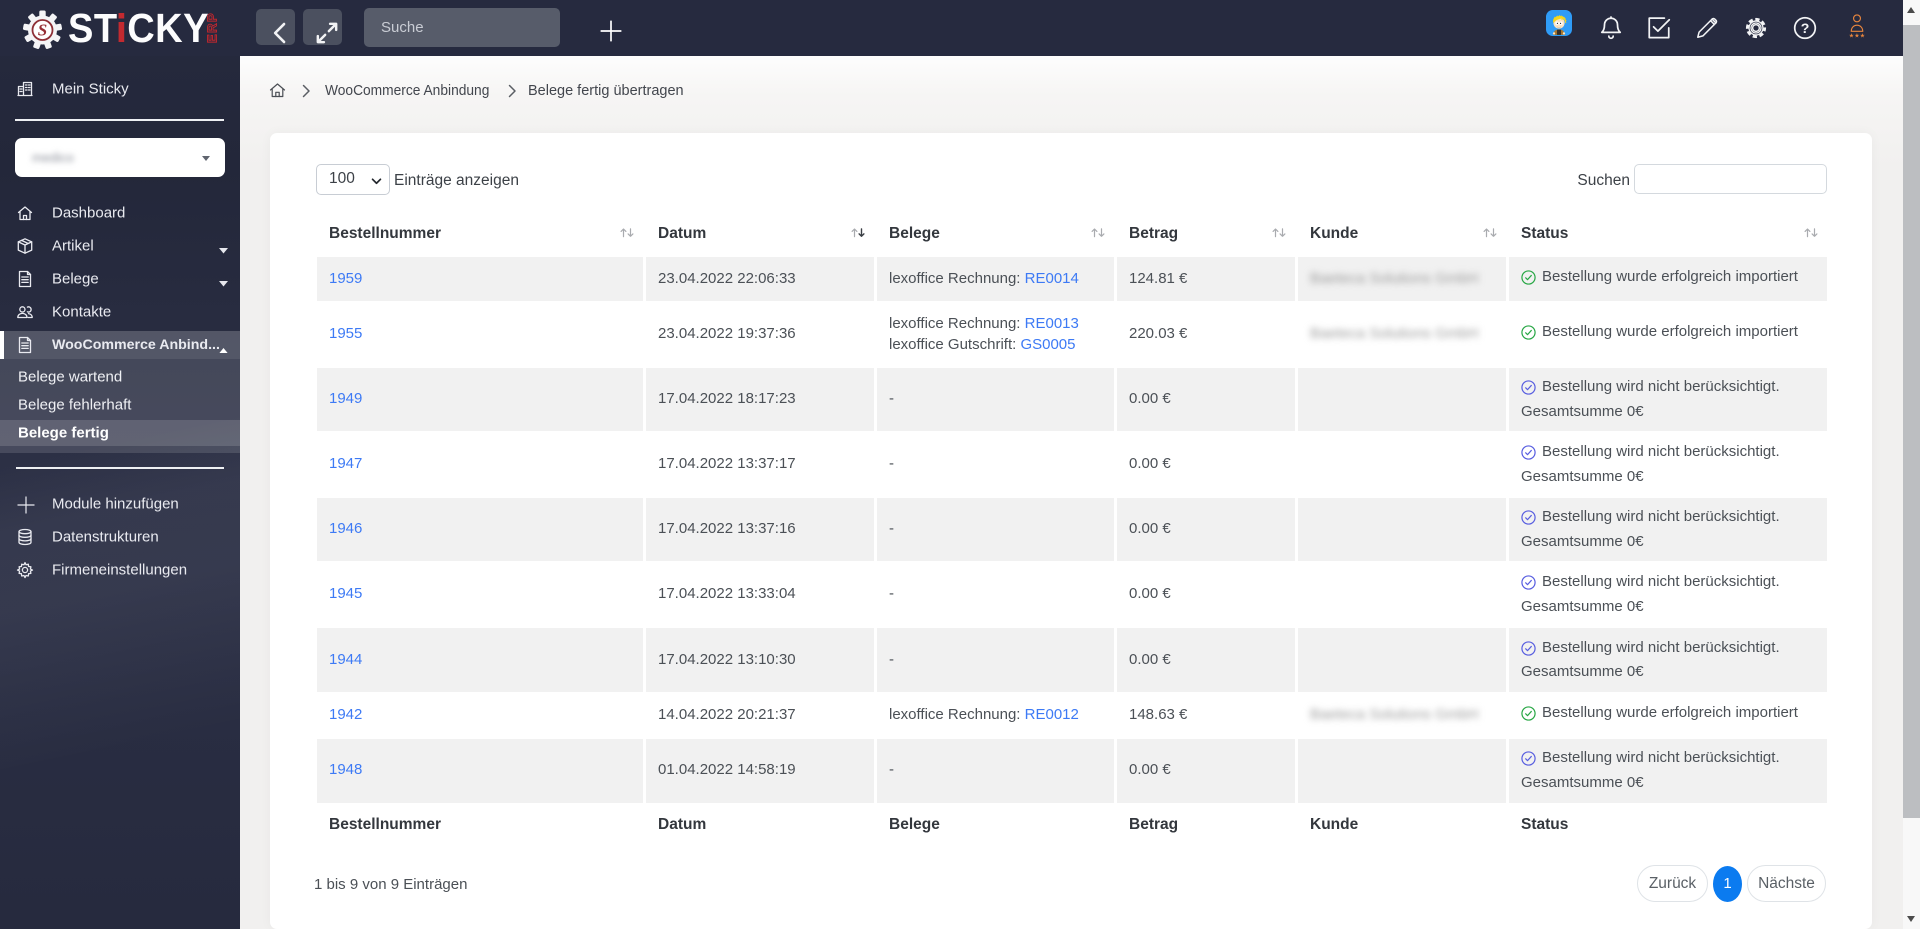 The width and height of the screenshot is (1920, 929). Describe the element at coordinates (168, 28) in the screenshot. I see `svg-text: CKY` at that location.